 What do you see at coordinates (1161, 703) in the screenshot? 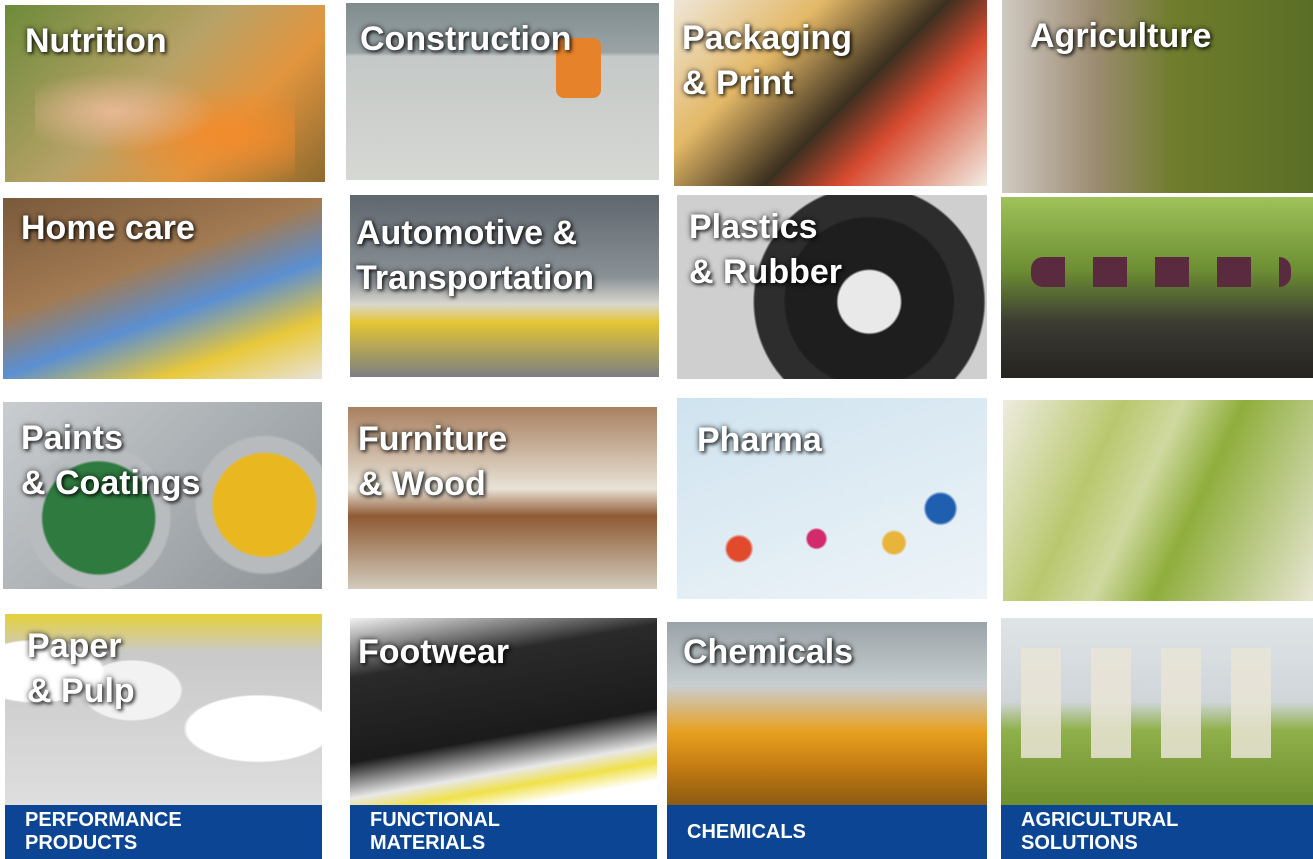
I see `farmers-photo` at bounding box center [1161, 703].